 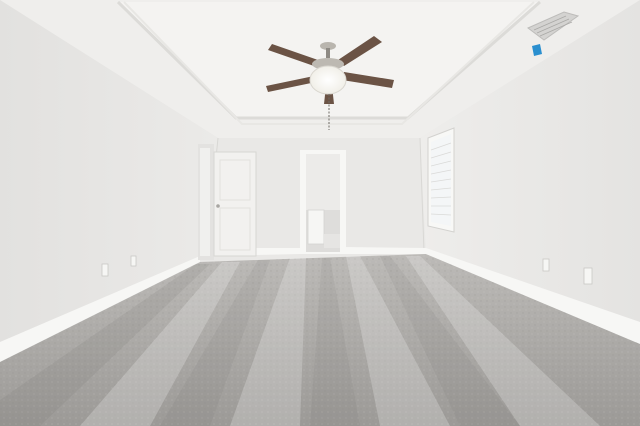 I want to click on door-knob, so click(x=218, y=206).